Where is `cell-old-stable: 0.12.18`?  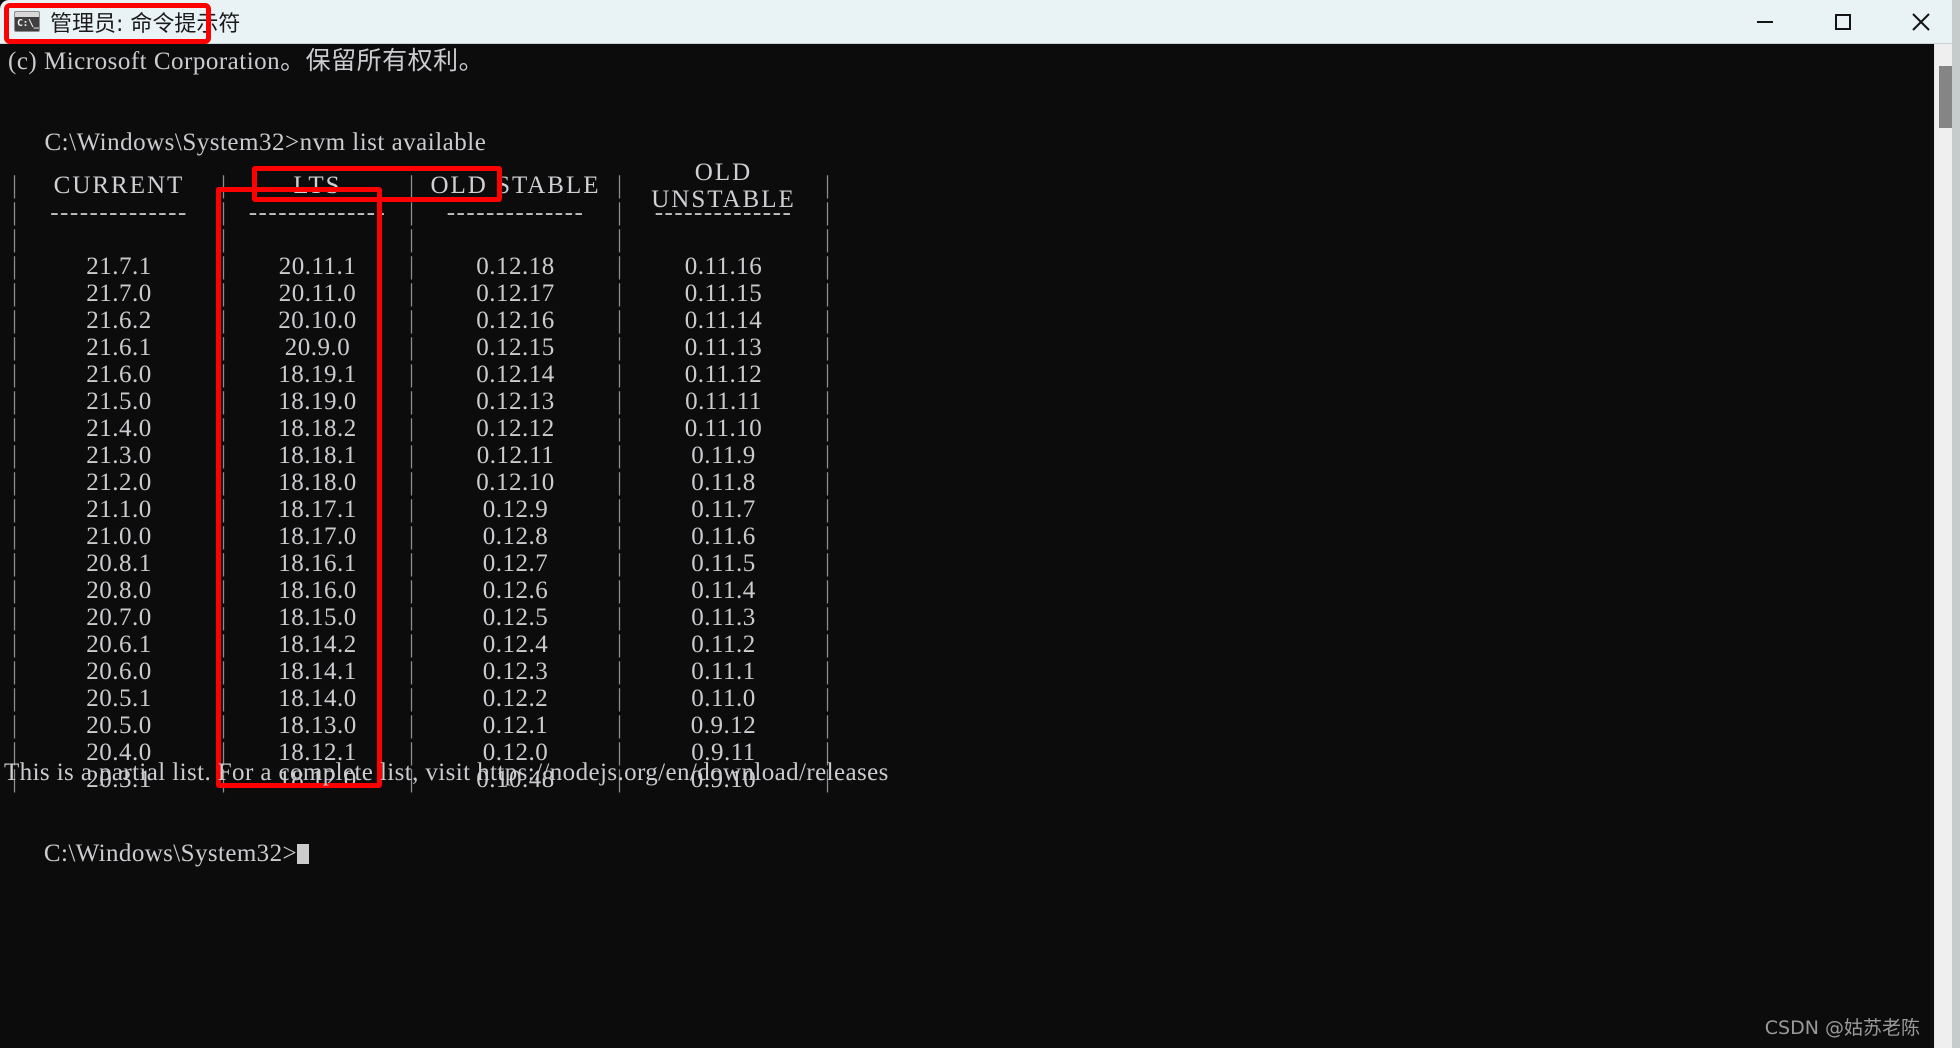
cell-old-stable: 0.12.18 is located at coordinates (515, 266).